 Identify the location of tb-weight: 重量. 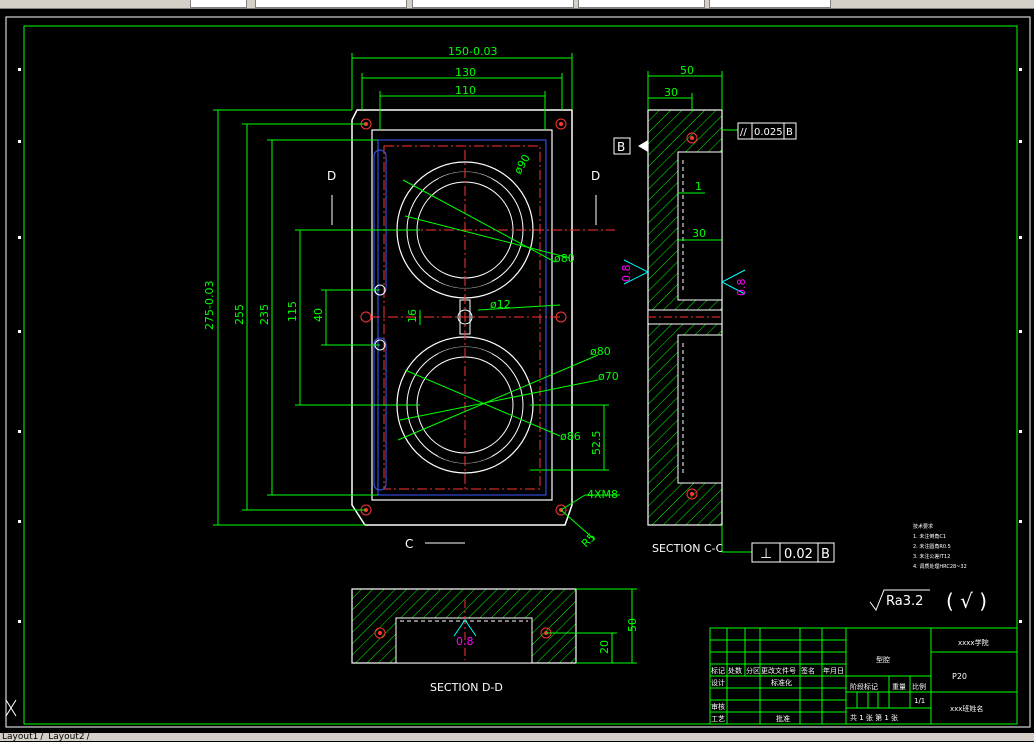
(899, 687).